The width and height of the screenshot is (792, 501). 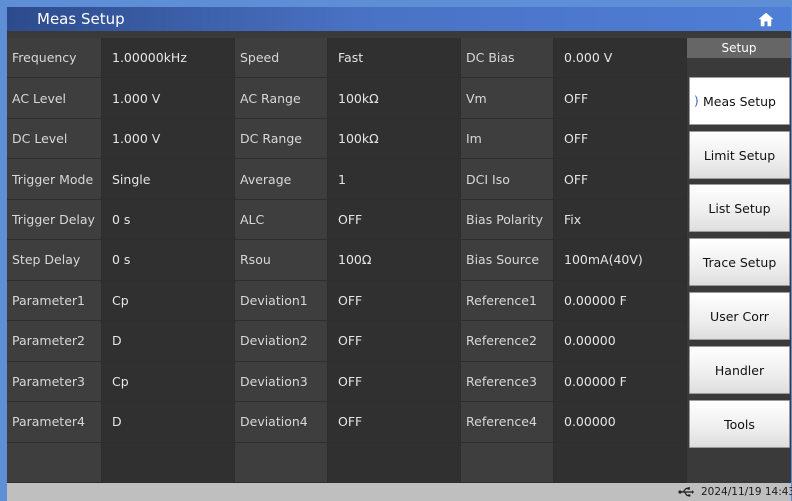 What do you see at coordinates (739, 48) in the screenshot?
I see `side-menu-header: Setup` at bounding box center [739, 48].